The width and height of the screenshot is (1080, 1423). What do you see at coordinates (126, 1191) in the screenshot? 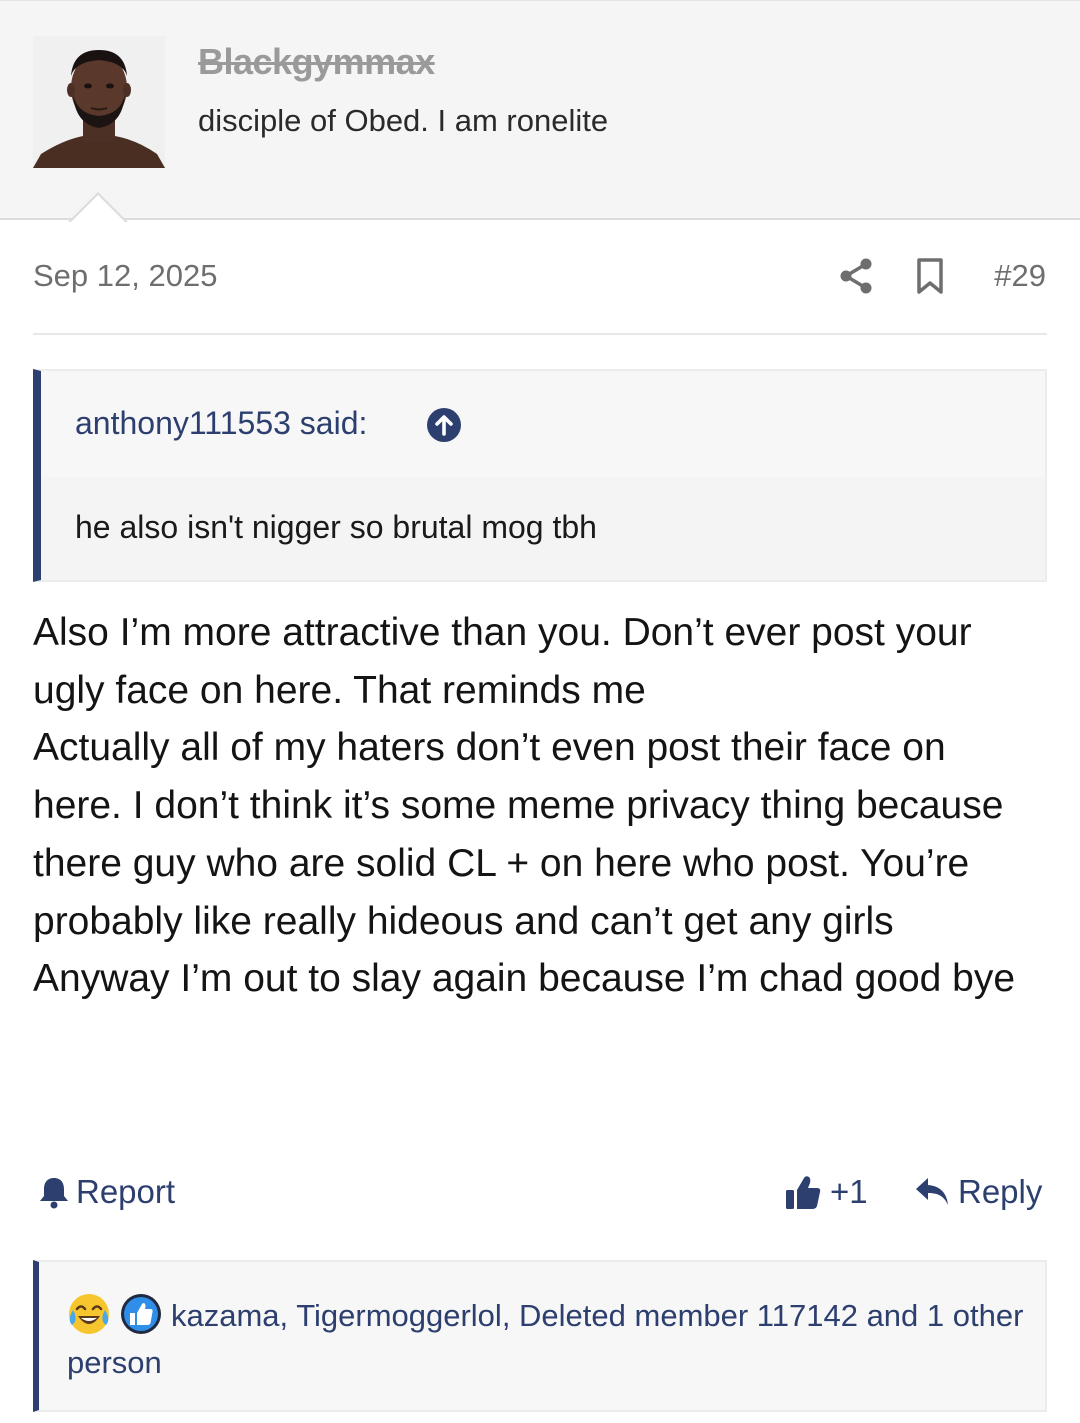
I see `report-label: Report` at bounding box center [126, 1191].